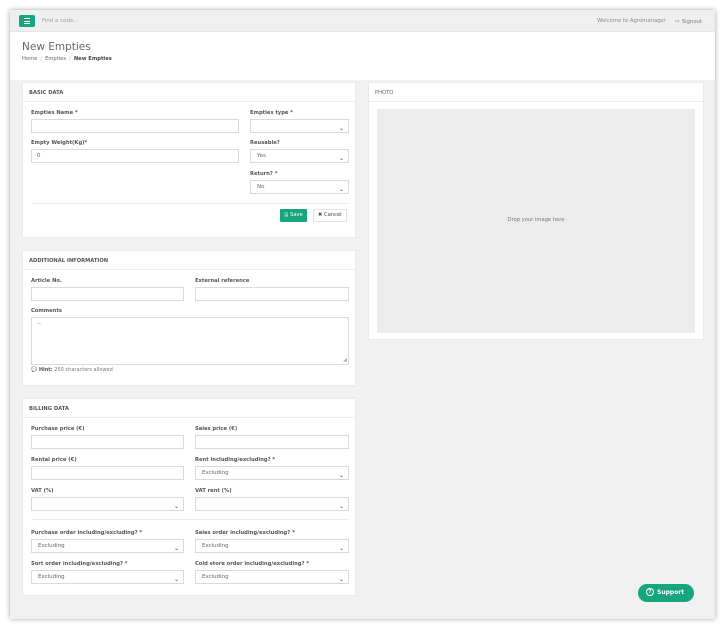  Describe the element at coordinates (213, 491) in the screenshot. I see `vat-rent-label: VAT rent (%)` at that location.